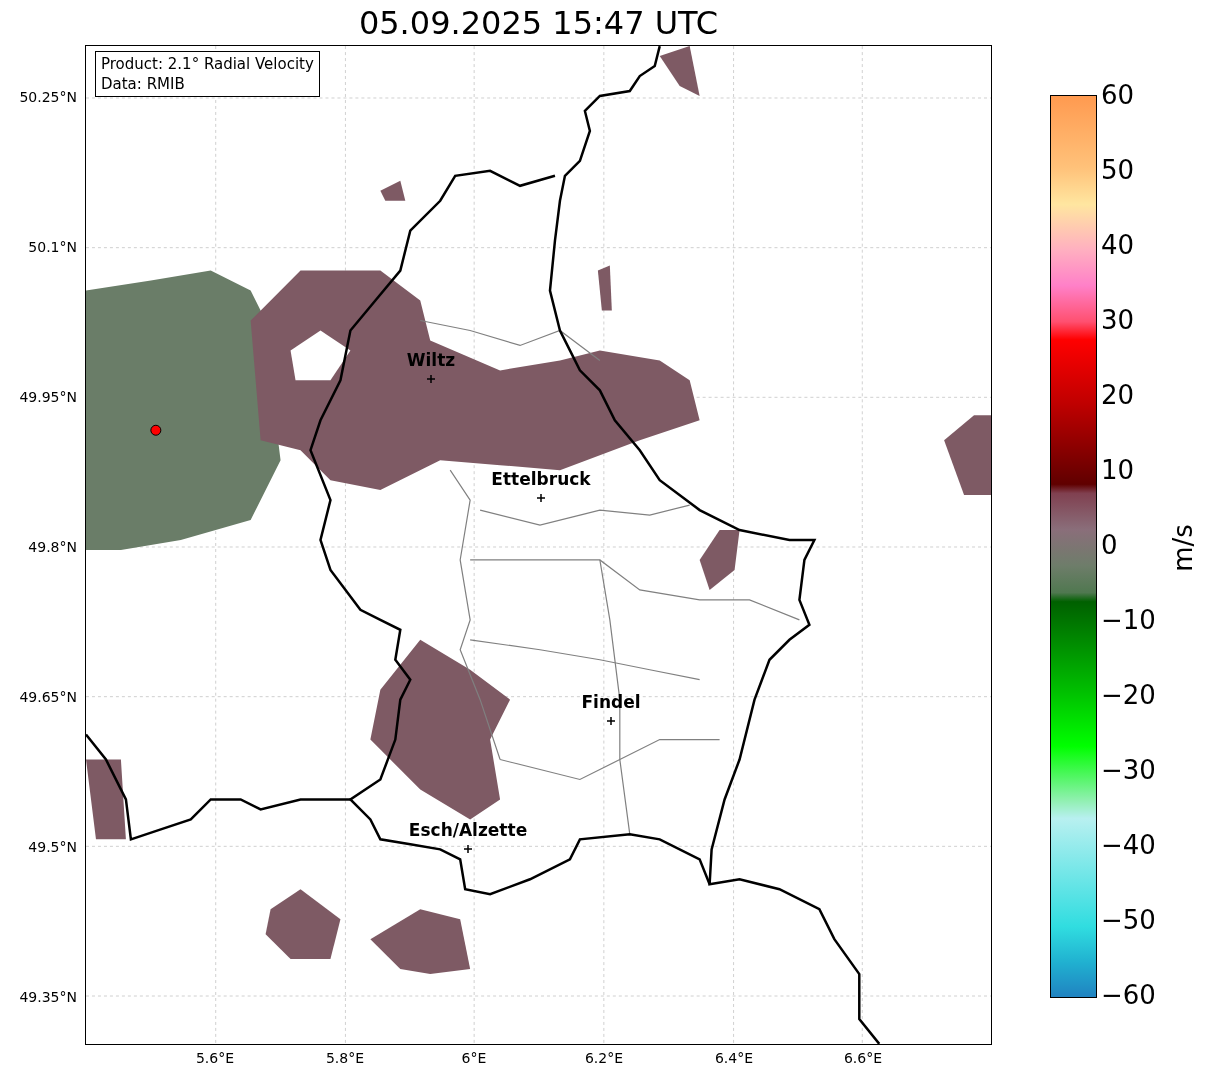  Describe the element at coordinates (1118, 245) in the screenshot. I see `colorbar-tick-label: 40` at that location.